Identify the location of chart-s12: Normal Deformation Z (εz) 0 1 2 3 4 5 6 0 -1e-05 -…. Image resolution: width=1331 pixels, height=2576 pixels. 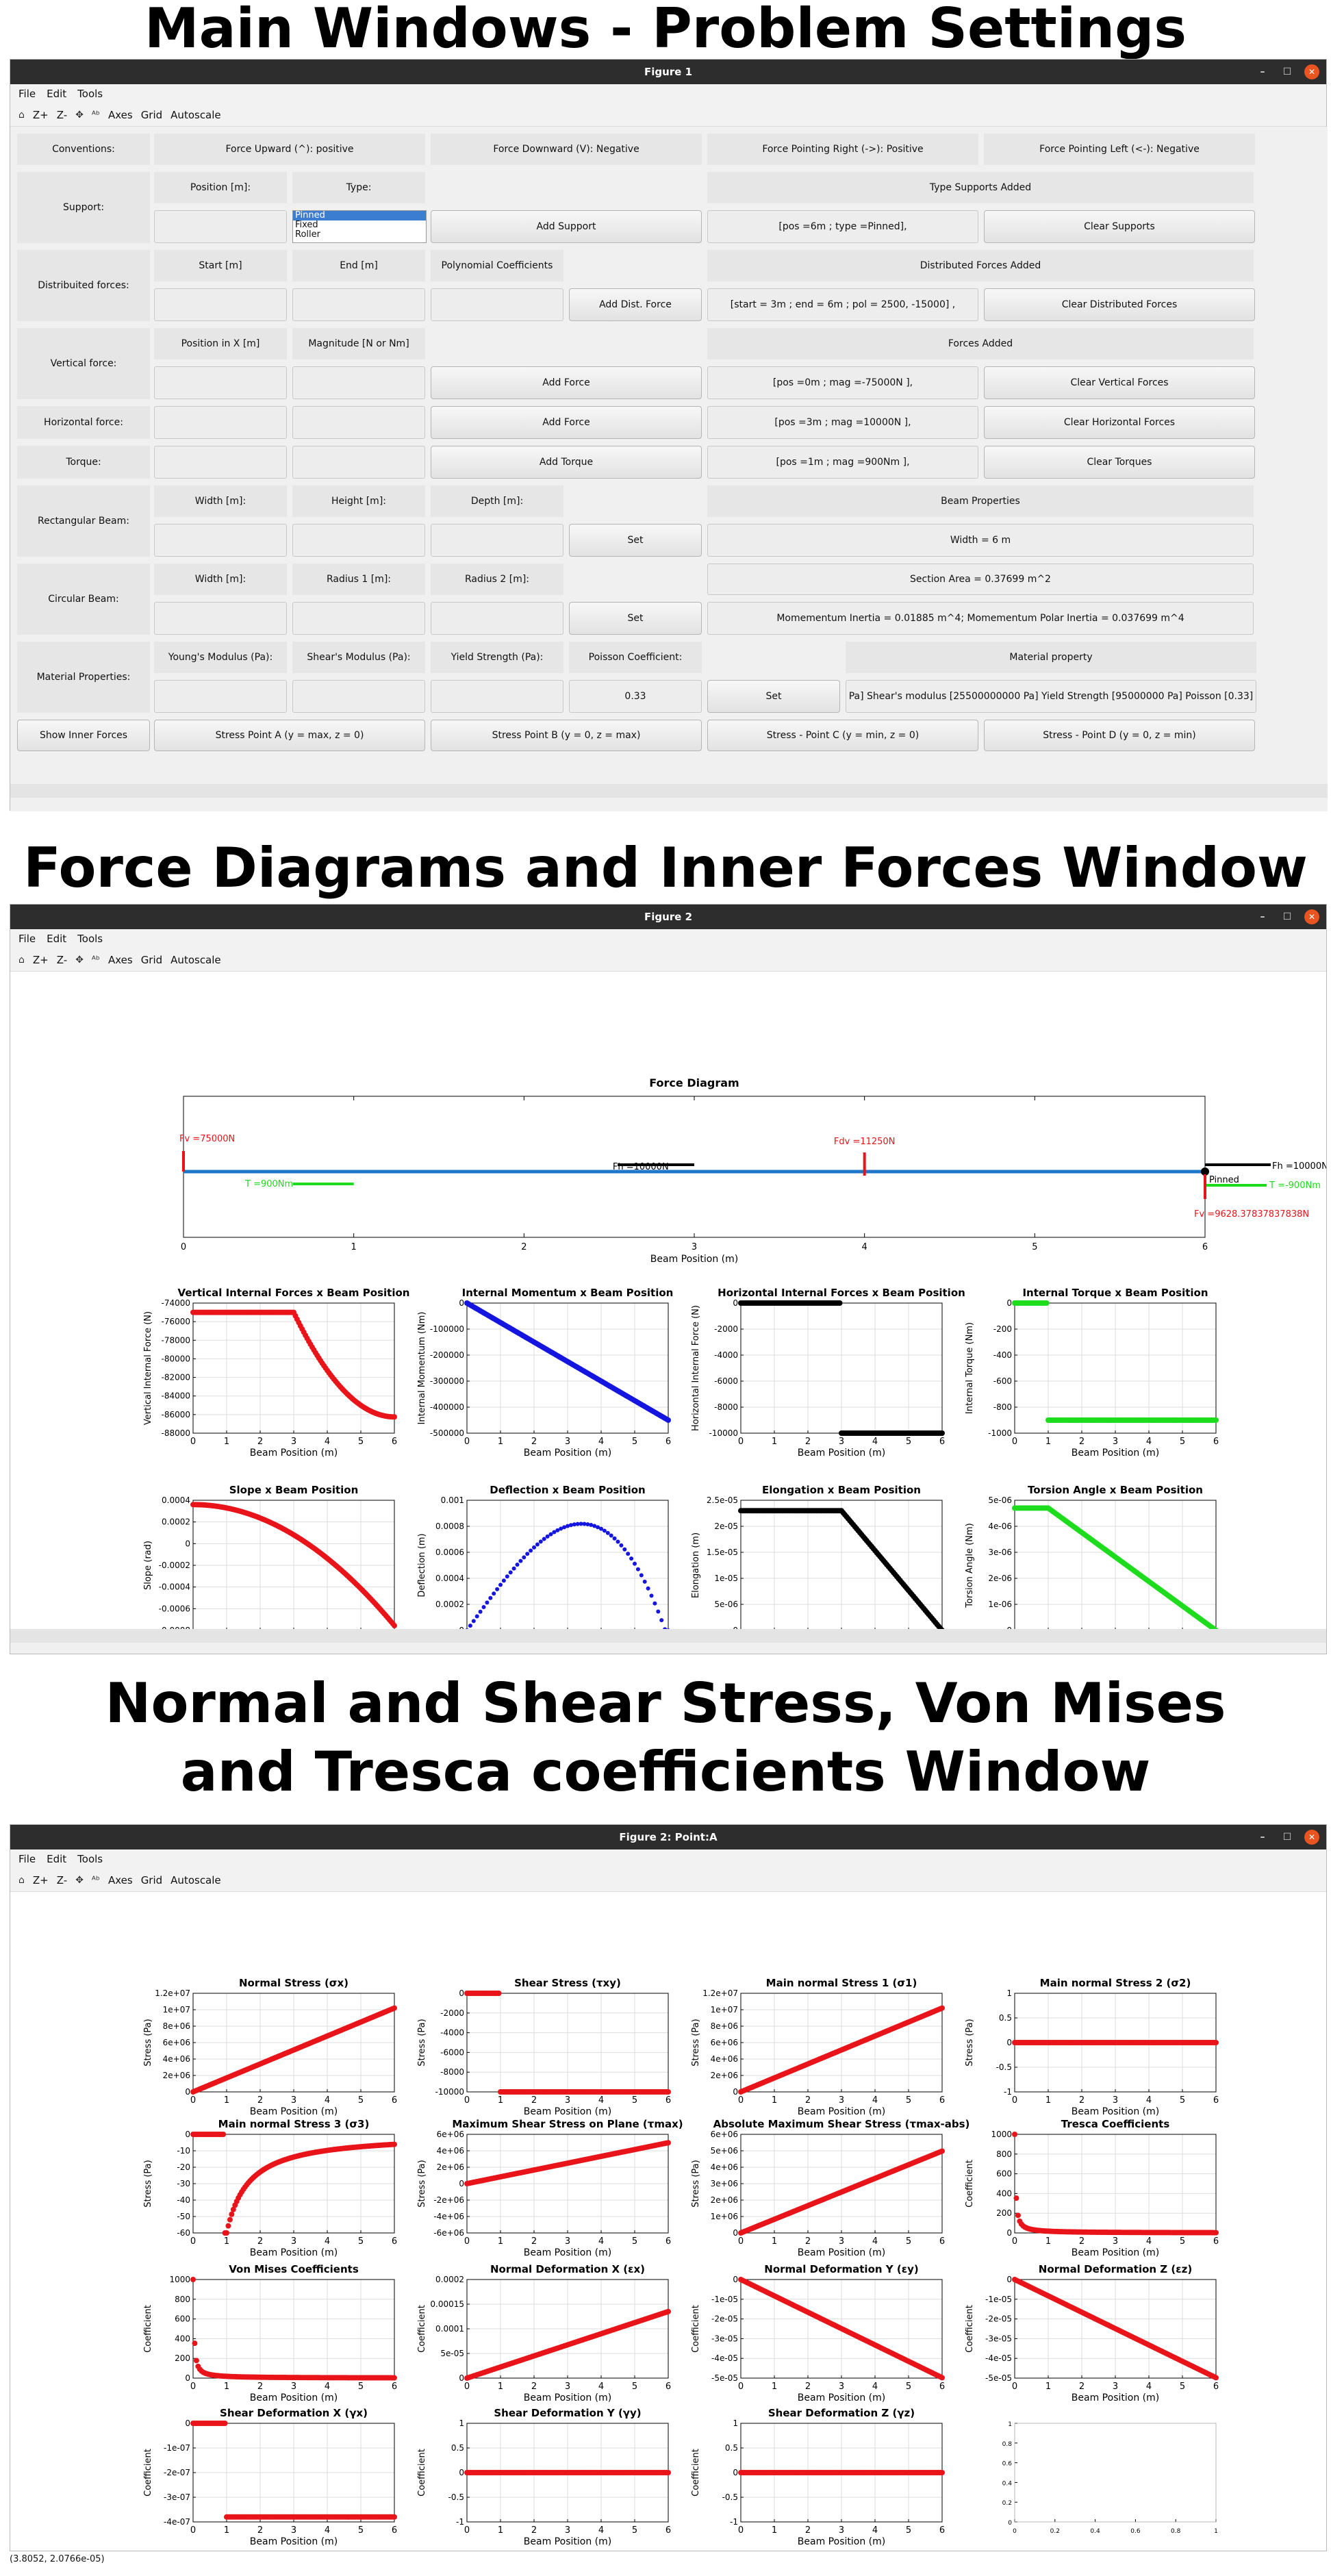
(1092, 2333).